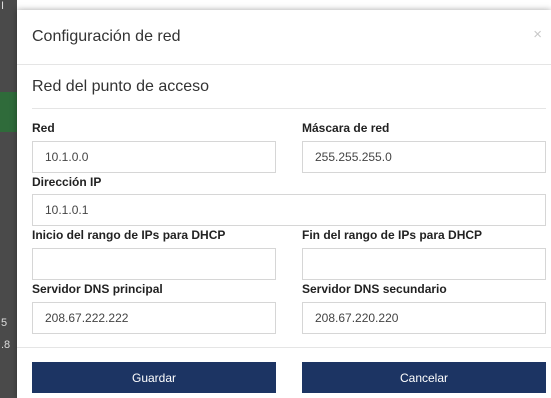 This screenshot has height=398, width=551. I want to click on dhcp-start-input, so click(154, 264).